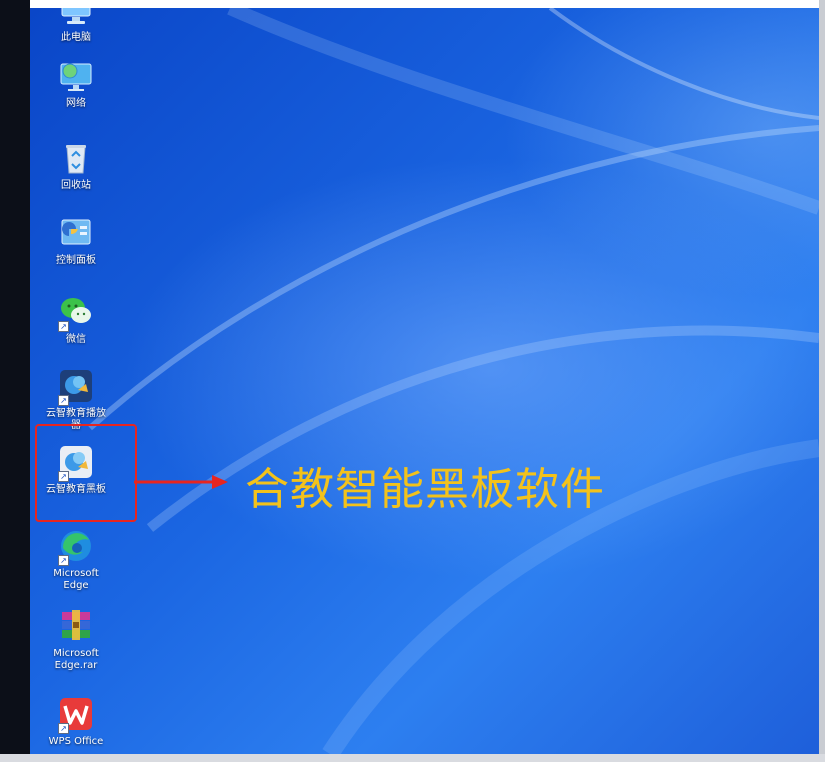 This screenshot has width=825, height=762. What do you see at coordinates (76, 741) in the screenshot?
I see `desktop-icon-label: WPS Office` at bounding box center [76, 741].